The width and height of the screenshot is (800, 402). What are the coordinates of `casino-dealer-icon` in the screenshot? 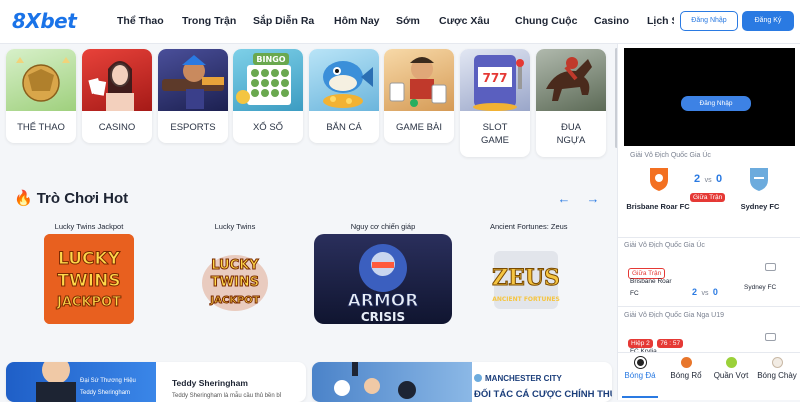 It's located at (117, 80).